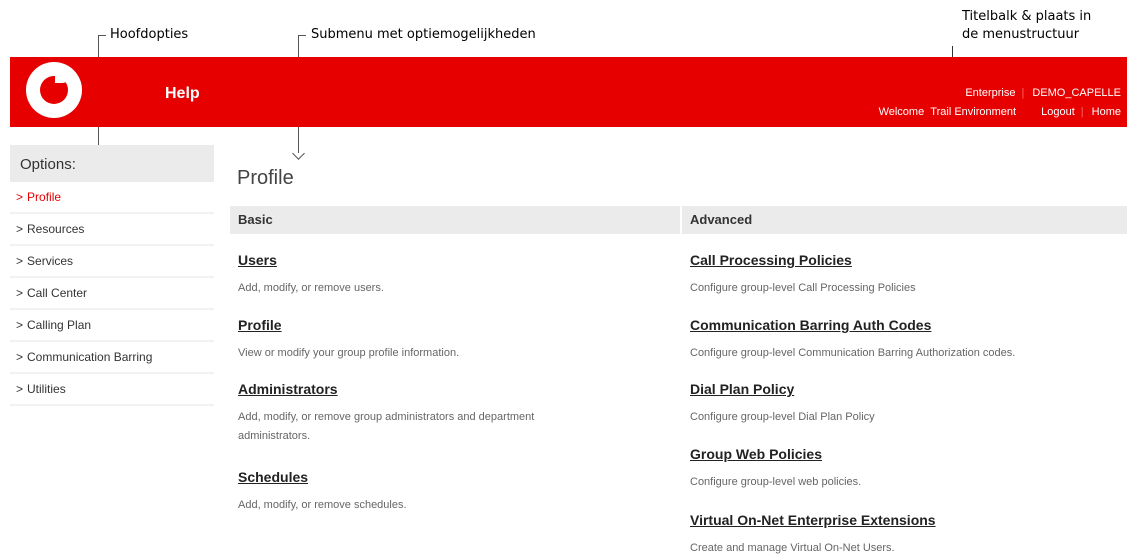 Image resolution: width=1127 pixels, height=558 pixels. Describe the element at coordinates (423, 34) in the screenshot. I see `annotation-submenu: Submenu met optiemogelijkheden` at that location.